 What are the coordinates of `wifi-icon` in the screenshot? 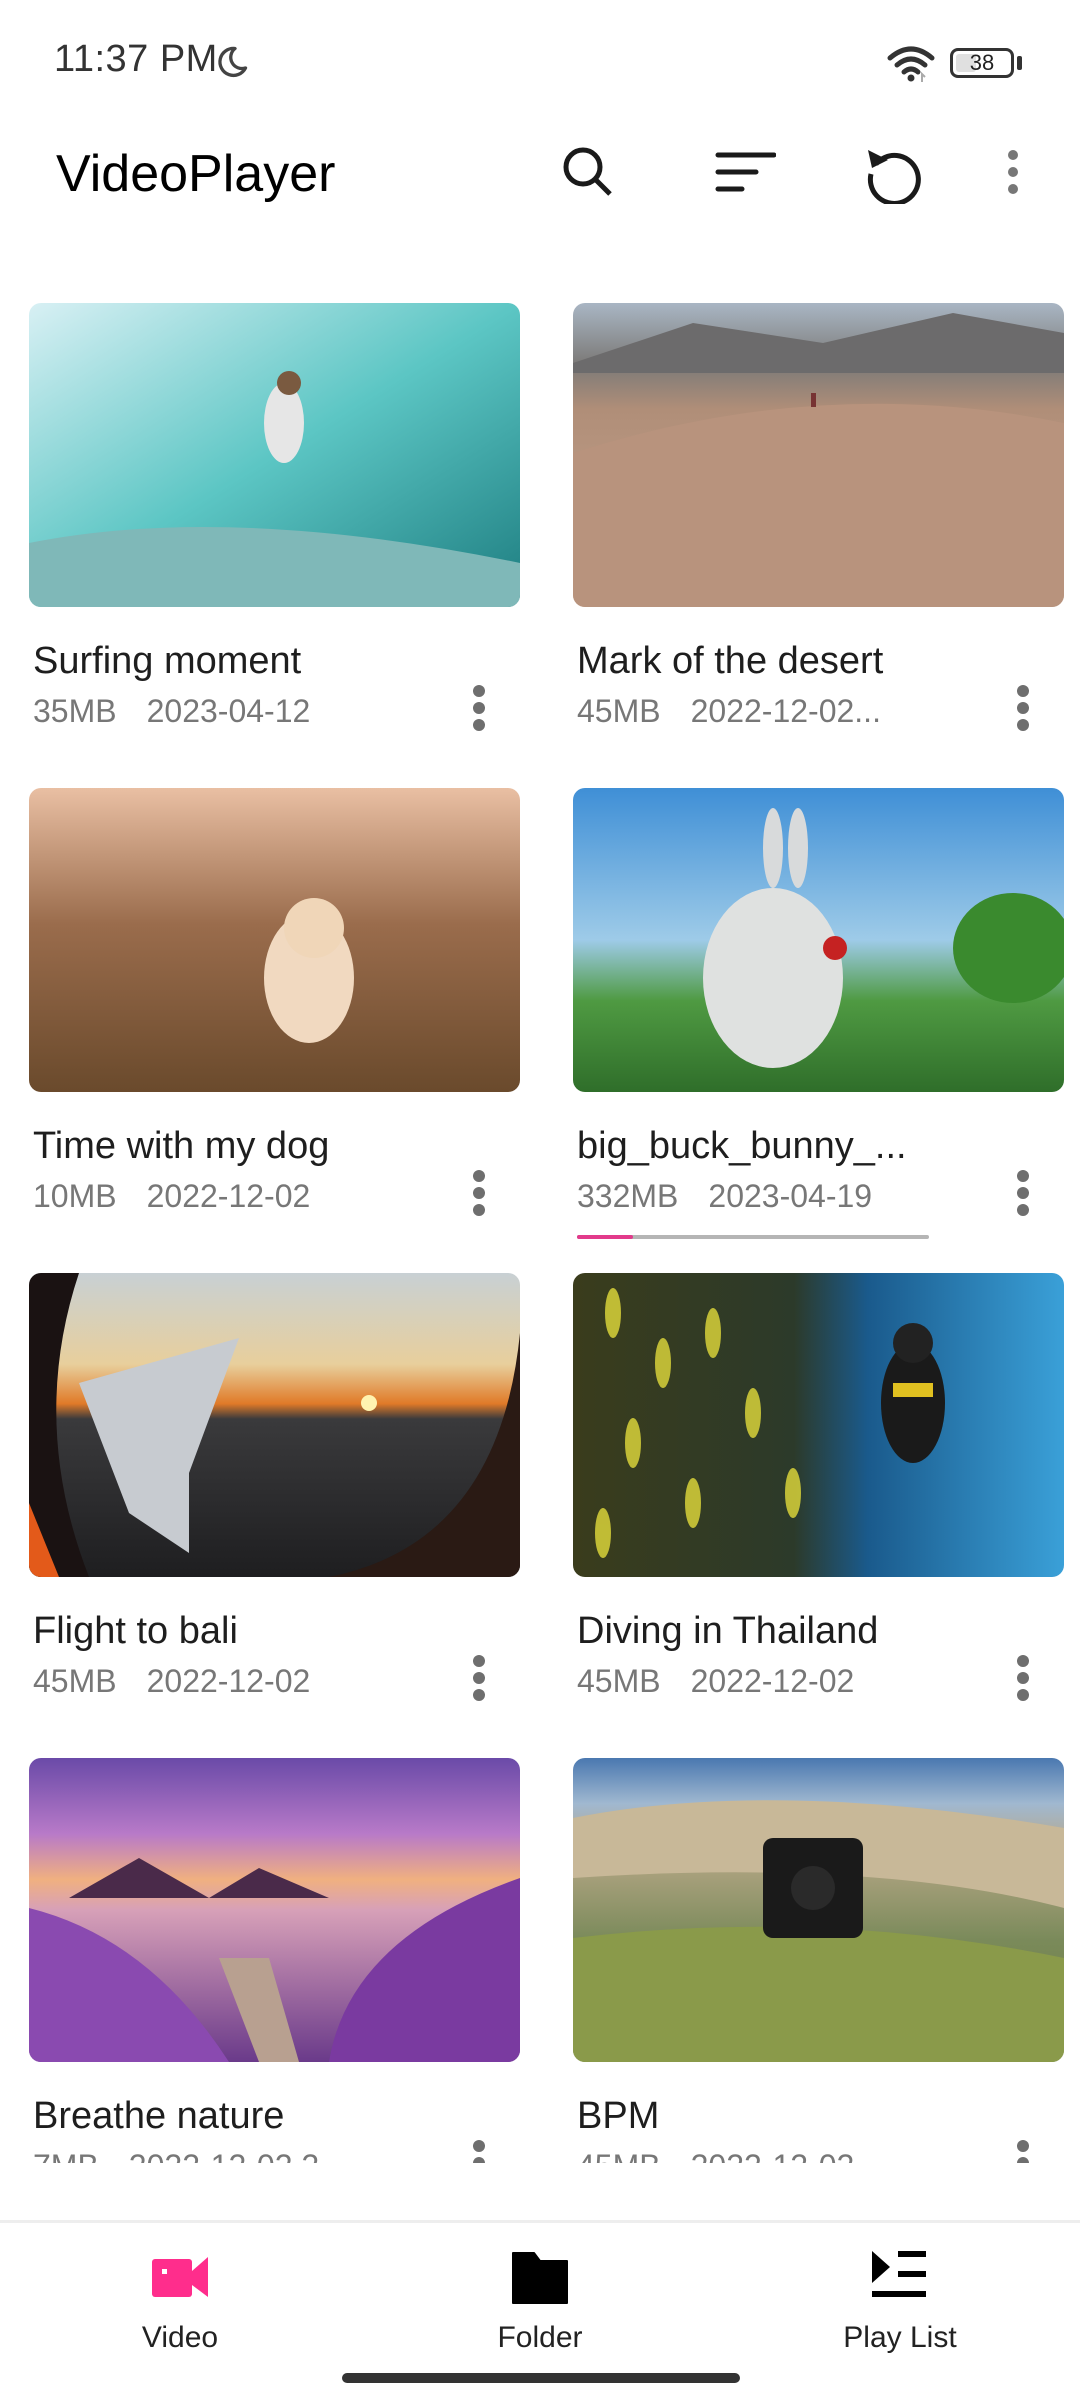 It's located at (911, 64).